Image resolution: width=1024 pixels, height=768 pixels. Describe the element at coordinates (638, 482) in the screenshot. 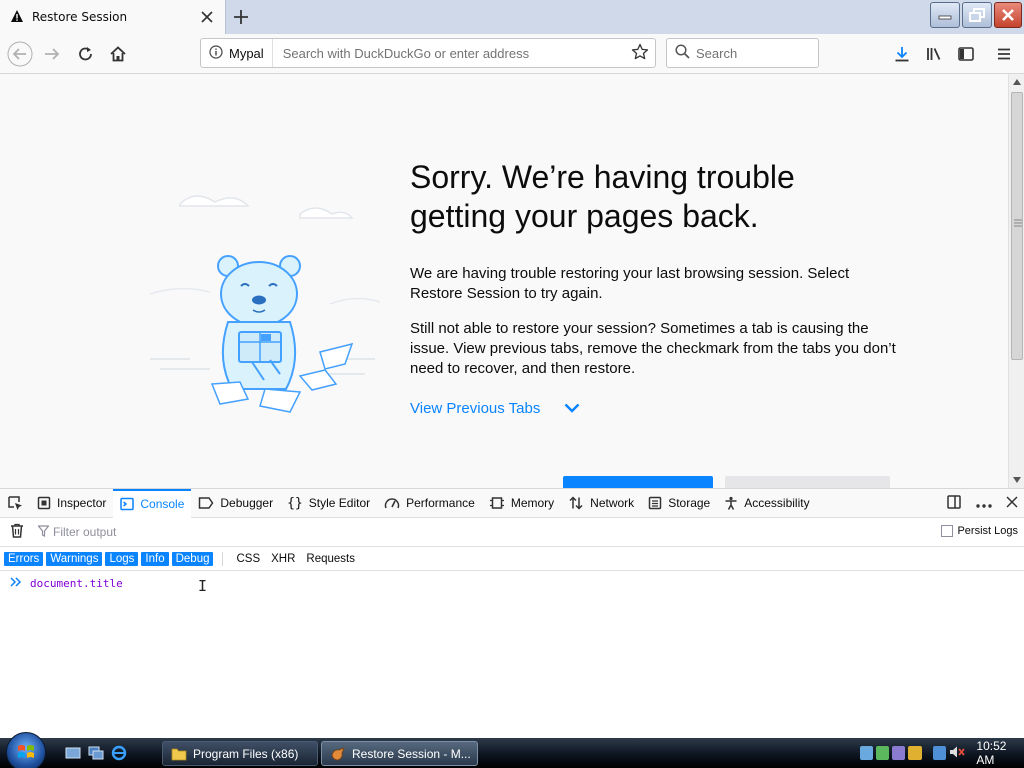

I see `restore-session-button` at that location.